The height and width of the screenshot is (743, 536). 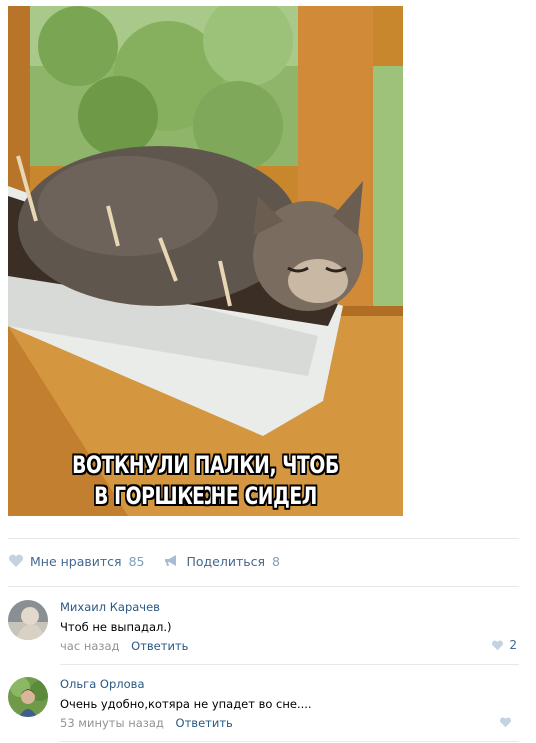 I want to click on comment-author: Михаил Карачев, so click(x=289, y=607).